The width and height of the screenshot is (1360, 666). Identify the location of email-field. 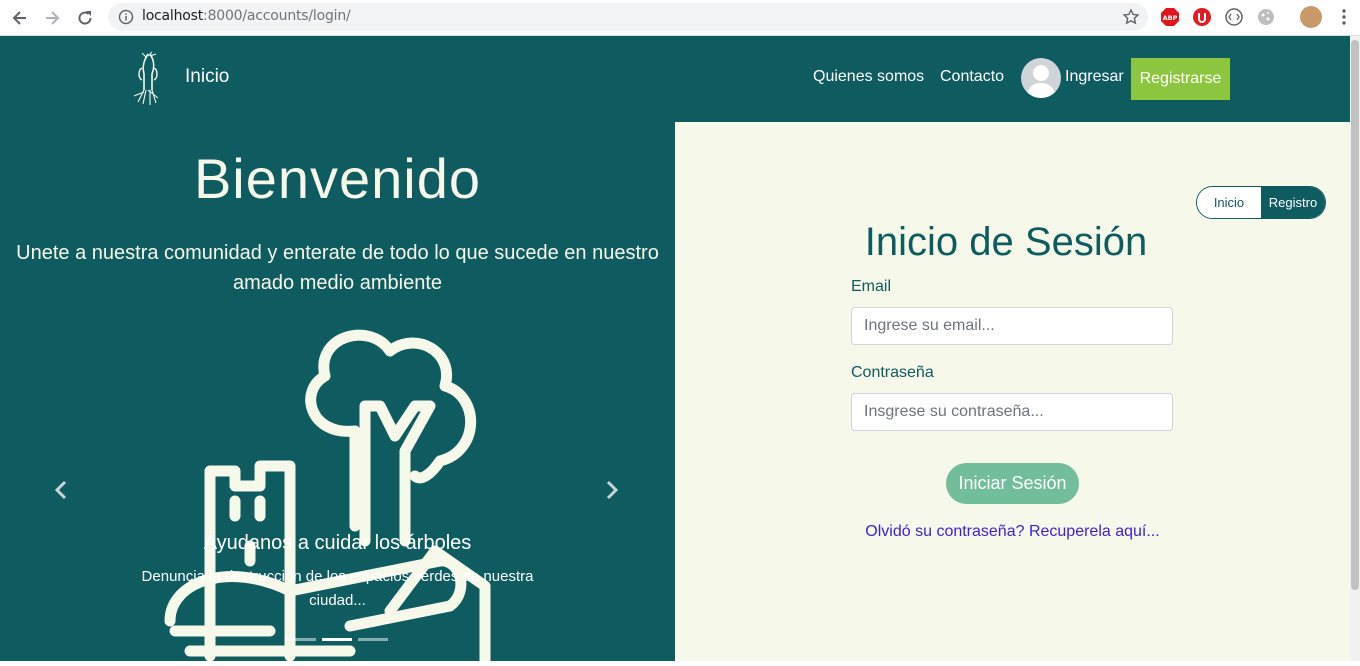
(1012, 326).